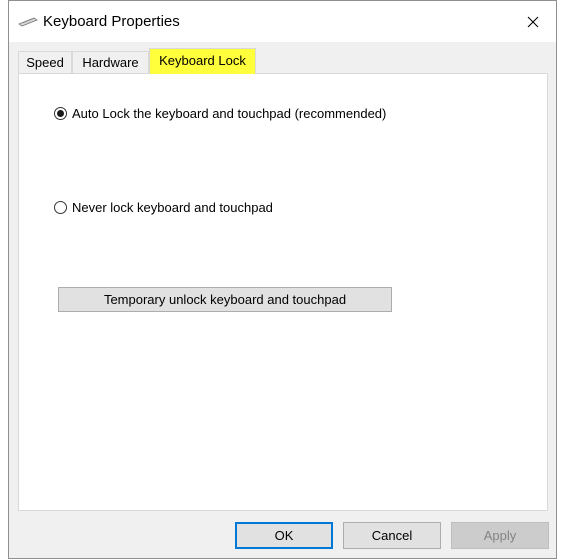 This screenshot has width=563, height=559. Describe the element at coordinates (60, 113) in the screenshot. I see `auto-lock-radio` at that location.